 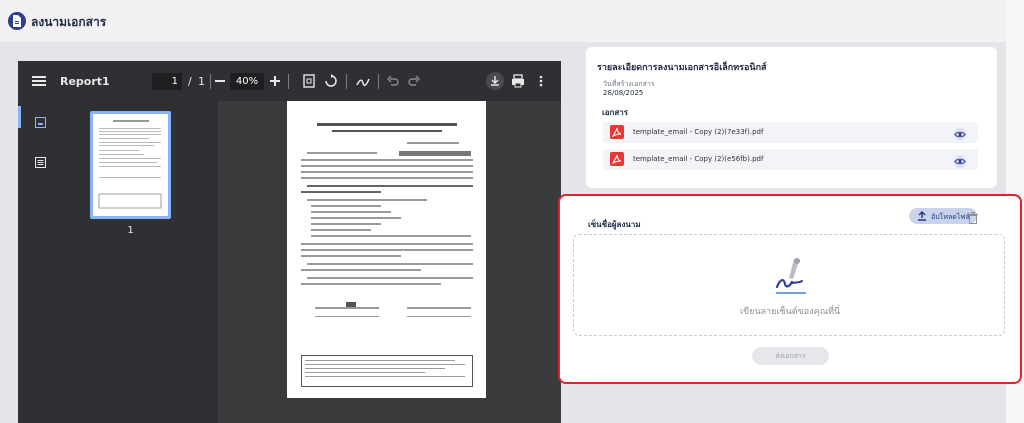 I want to click on print-icon, so click(x=518, y=81).